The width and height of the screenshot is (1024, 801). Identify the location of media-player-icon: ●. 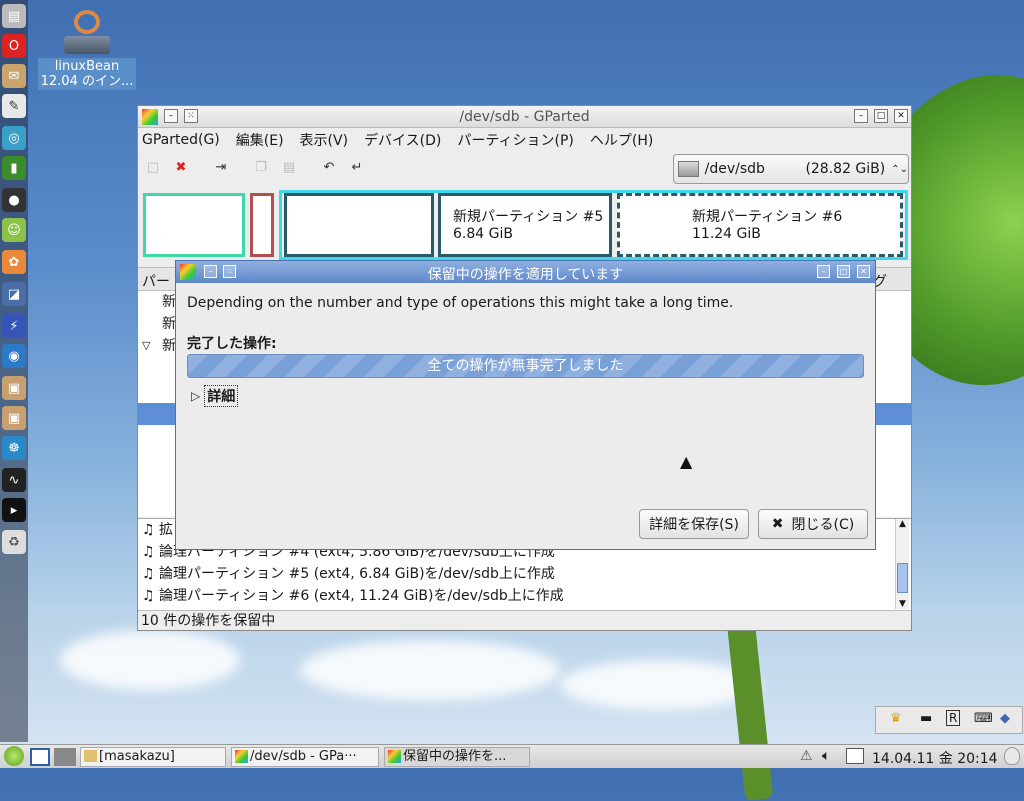
(14, 200).